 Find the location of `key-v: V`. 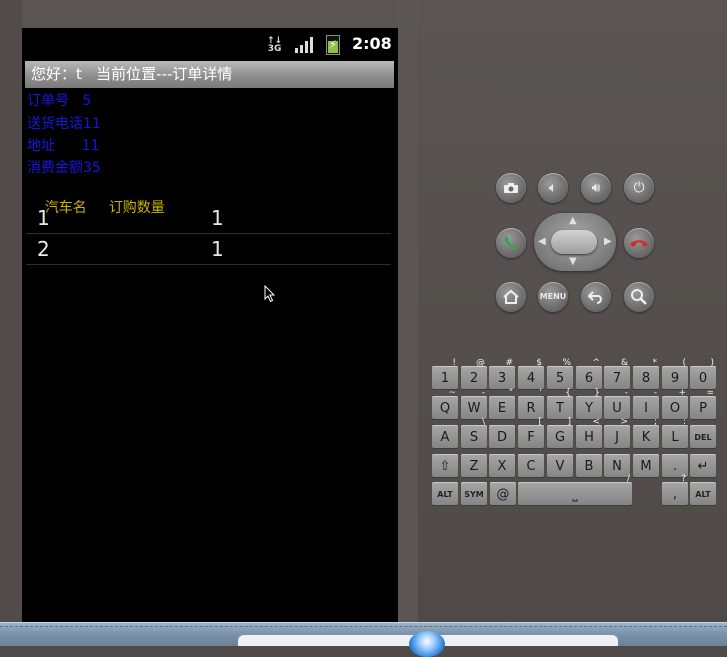

key-v: V is located at coordinates (560, 465).